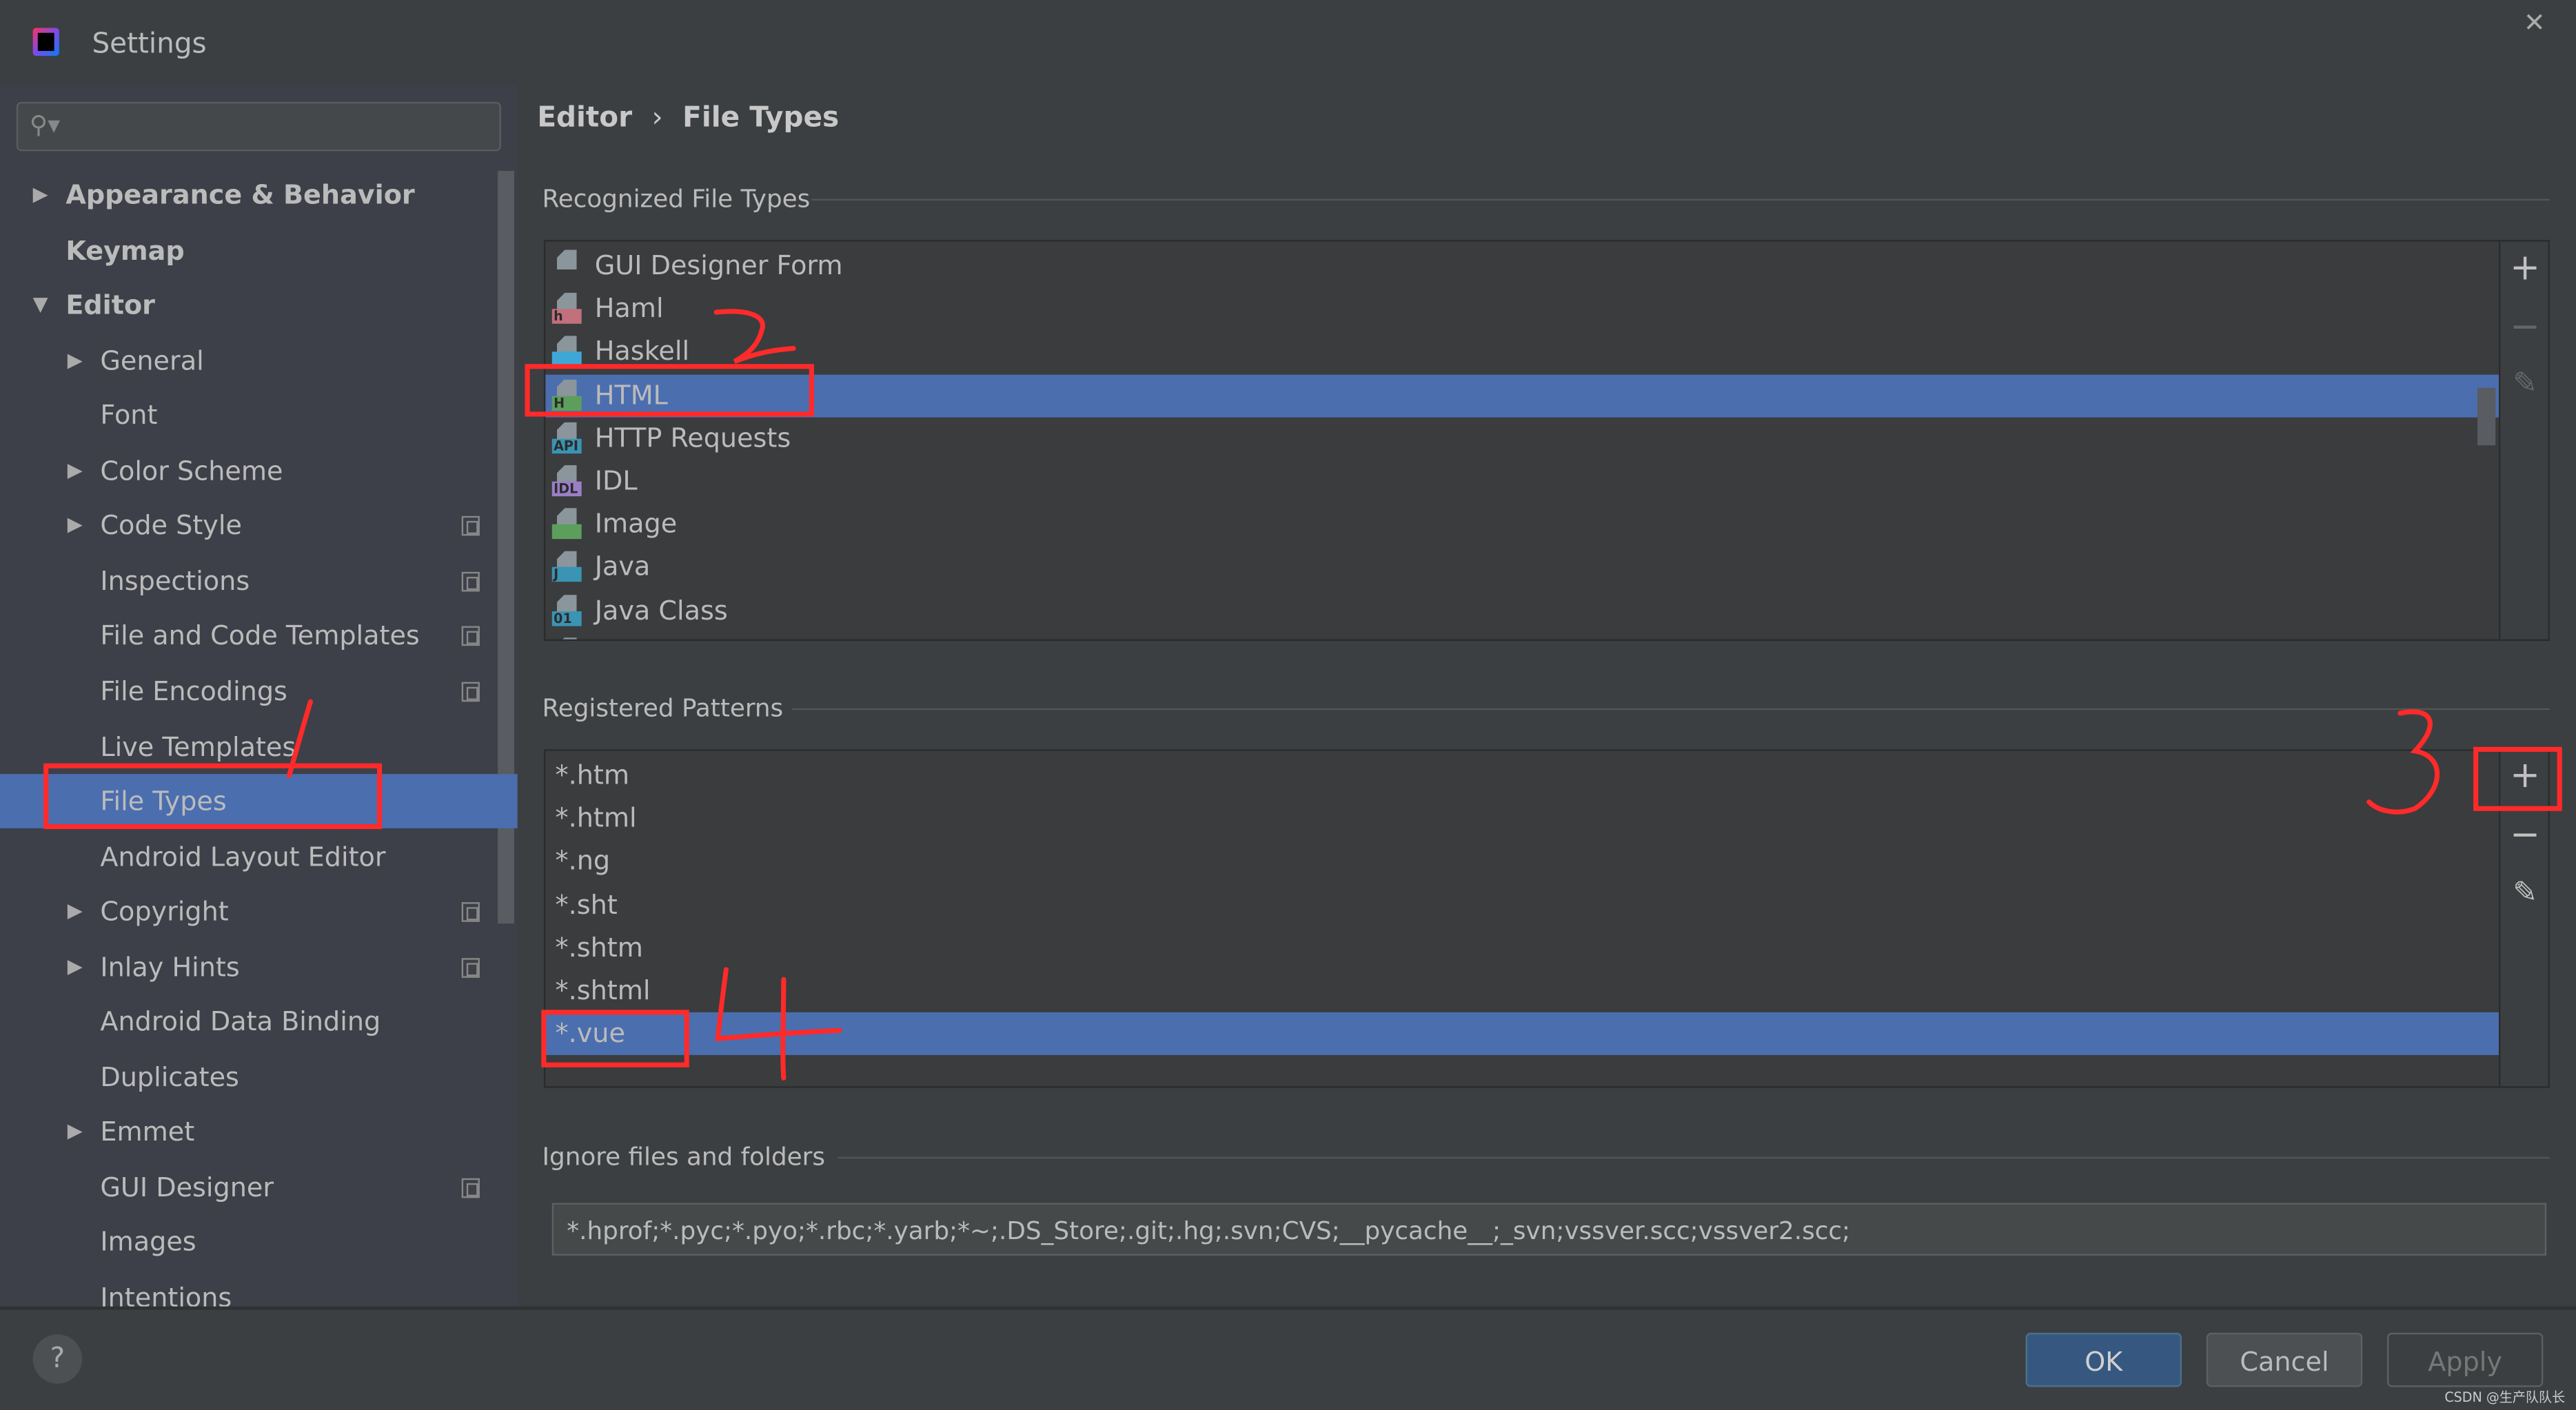 The width and height of the screenshot is (2576, 1410). Describe the element at coordinates (2517, 778) in the screenshot. I see `annotation-box-add-pattern` at that location.